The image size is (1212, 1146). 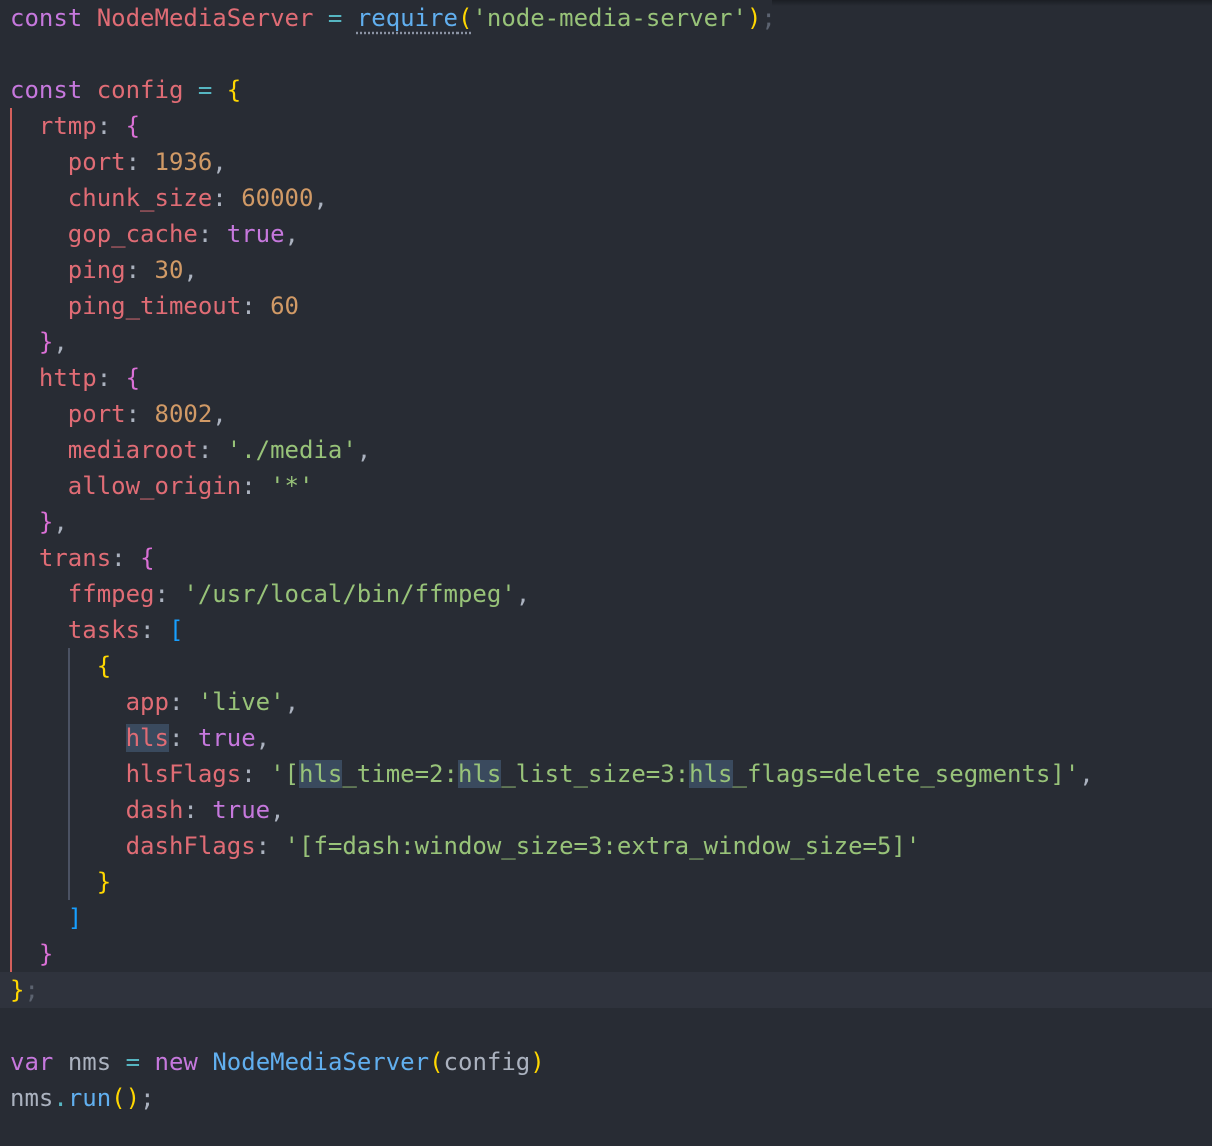 I want to click on token-number: 60000, so click(x=277, y=198).